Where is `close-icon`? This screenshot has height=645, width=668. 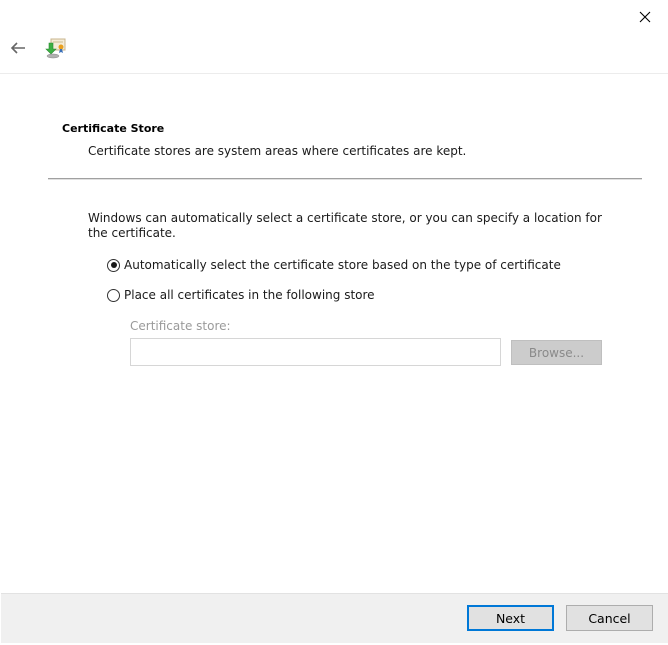 close-icon is located at coordinates (645, 17).